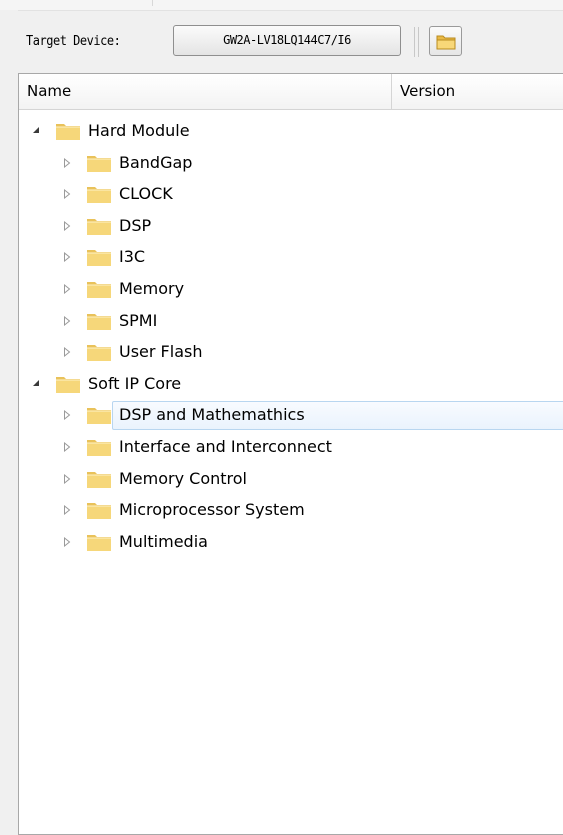 The width and height of the screenshot is (563, 835). I want to click on tree-item-row: CLOCK, so click(291, 193).